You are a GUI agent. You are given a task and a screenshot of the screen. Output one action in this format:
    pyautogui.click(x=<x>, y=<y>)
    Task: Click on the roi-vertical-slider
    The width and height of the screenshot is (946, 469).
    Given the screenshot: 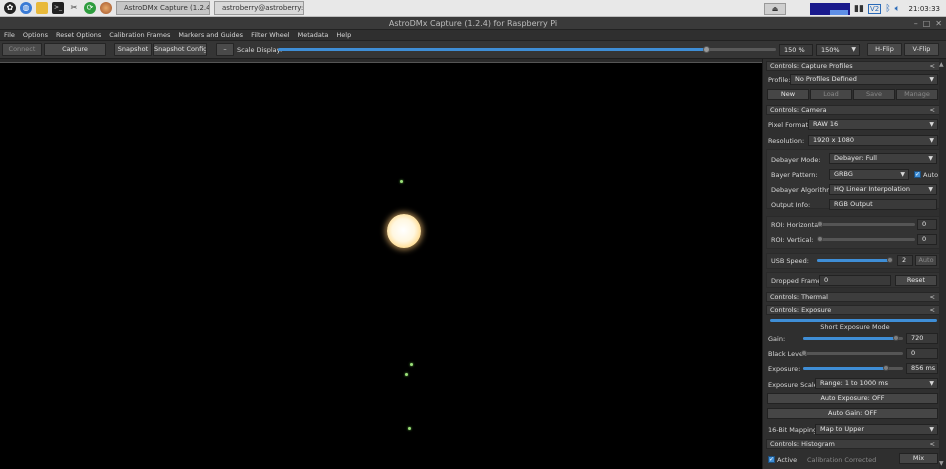 What is the action you would take?
    pyautogui.click(x=866, y=239)
    